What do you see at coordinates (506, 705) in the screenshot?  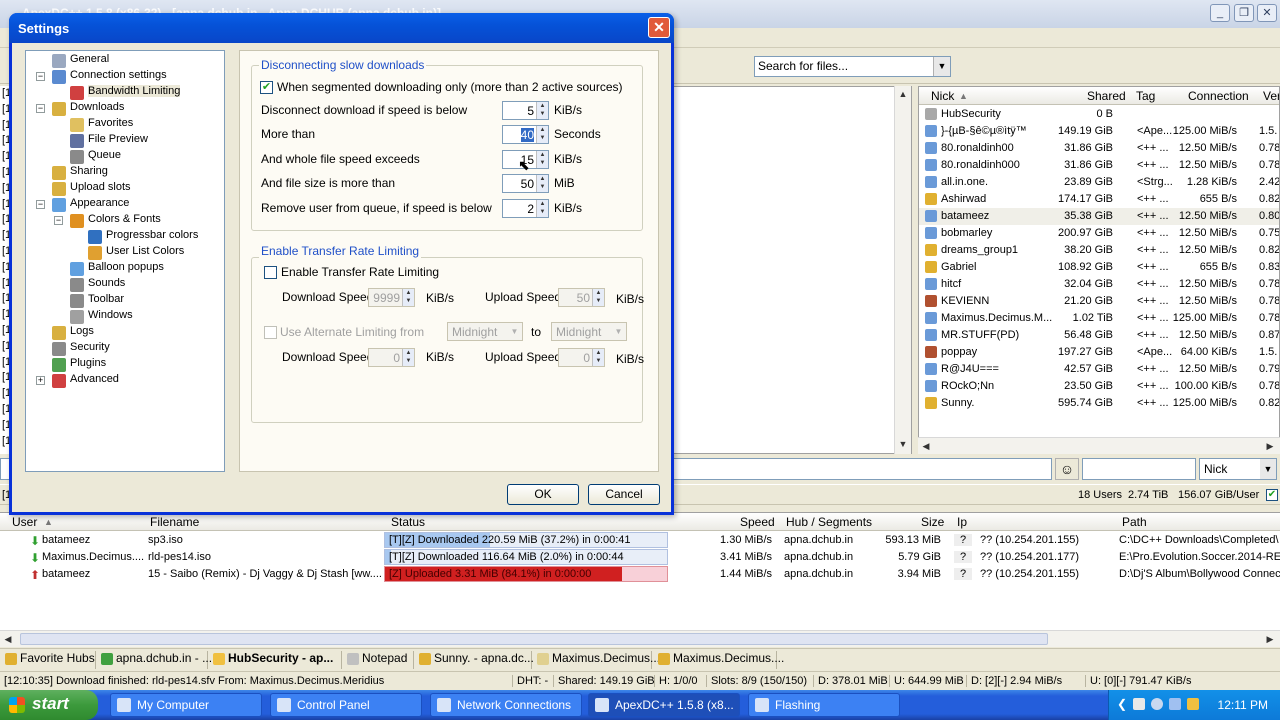 I see `taskbar-item: Network Connections` at bounding box center [506, 705].